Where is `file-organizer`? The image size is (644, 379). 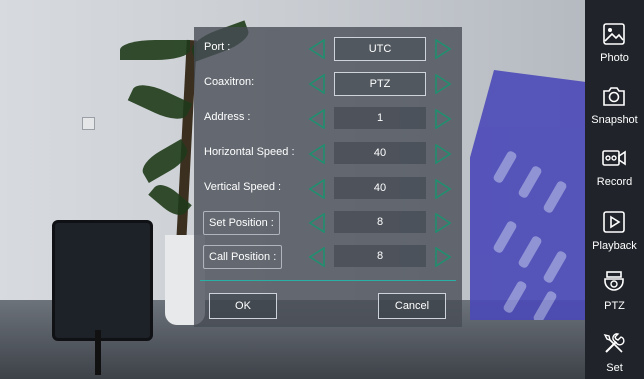 file-organizer is located at coordinates (530, 195).